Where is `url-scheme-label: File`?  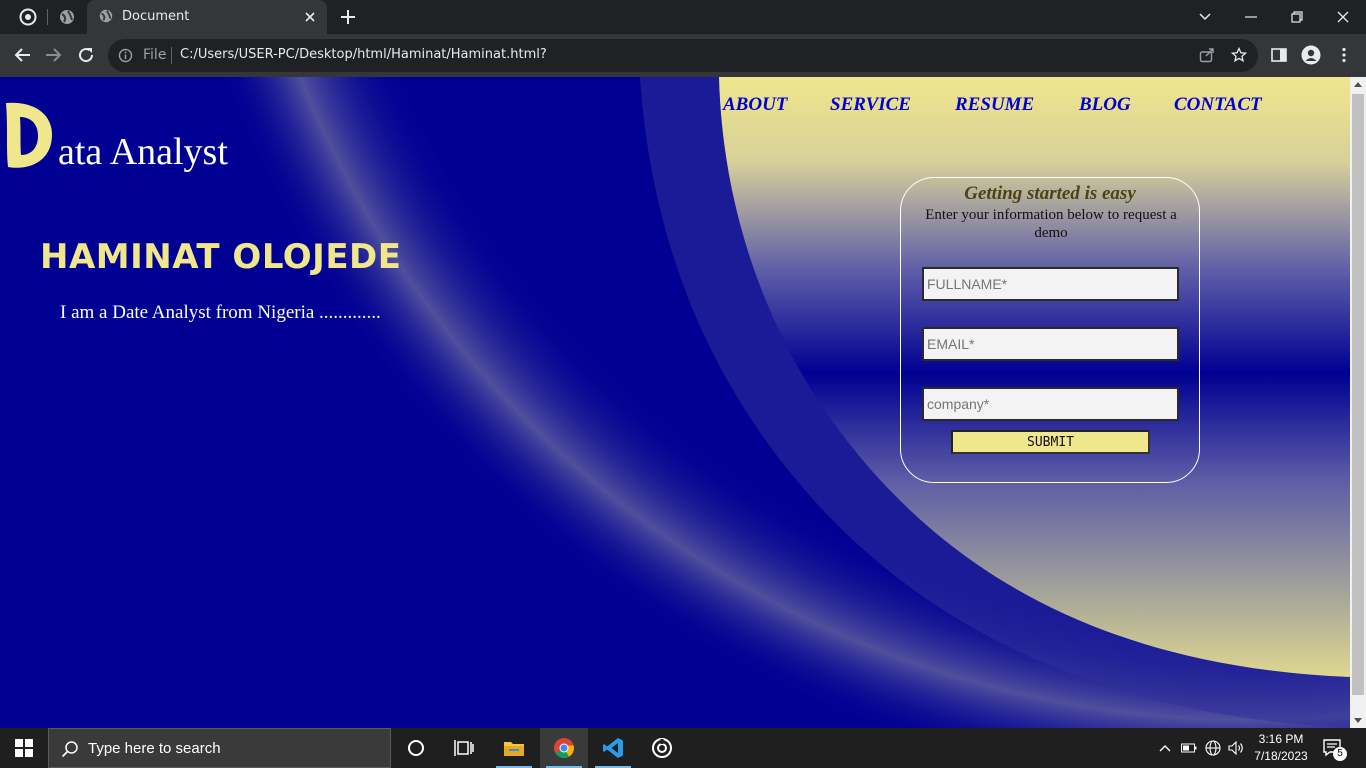 url-scheme-label: File is located at coordinates (155, 55).